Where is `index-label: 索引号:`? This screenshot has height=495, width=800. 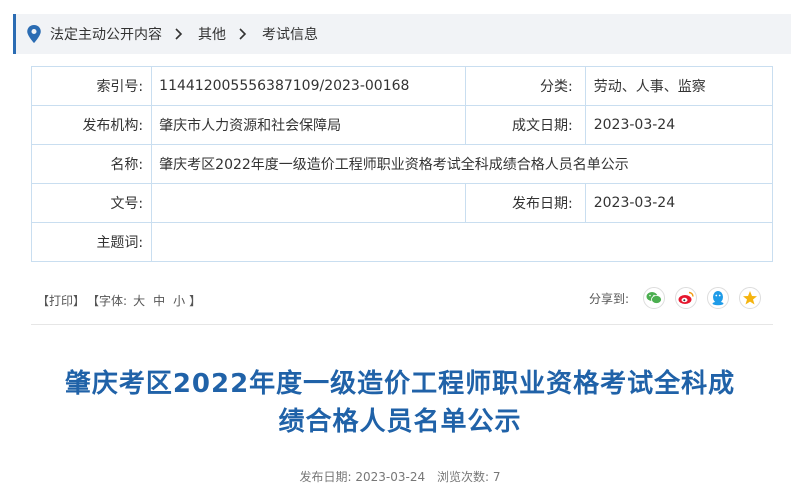
index-label: 索引号: is located at coordinates (91, 86).